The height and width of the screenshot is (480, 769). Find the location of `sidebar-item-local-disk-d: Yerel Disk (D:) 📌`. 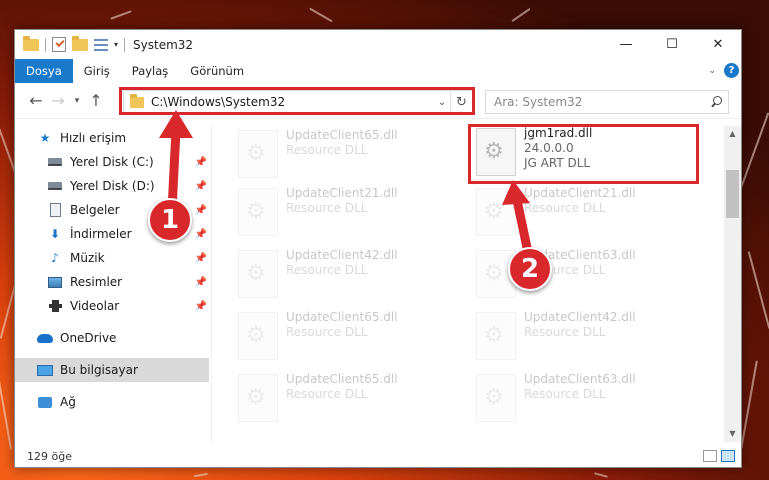

sidebar-item-local-disk-d: Yerel Disk (D:) 📌 is located at coordinates (112, 186).